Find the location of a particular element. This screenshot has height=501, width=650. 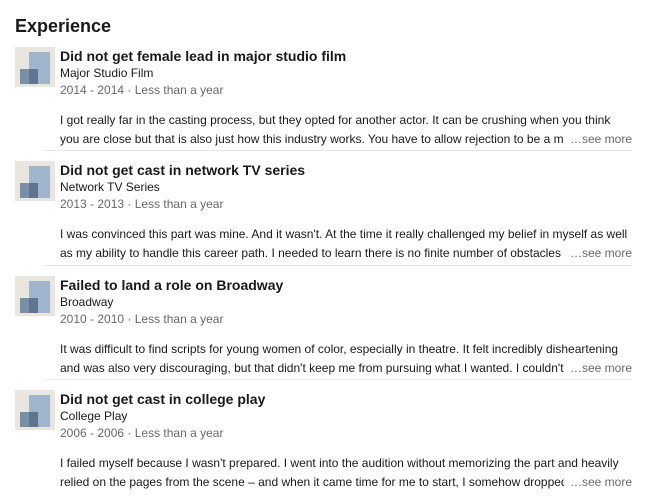

experience-title: Failed to land a role on Broadway is located at coordinates (346, 285).